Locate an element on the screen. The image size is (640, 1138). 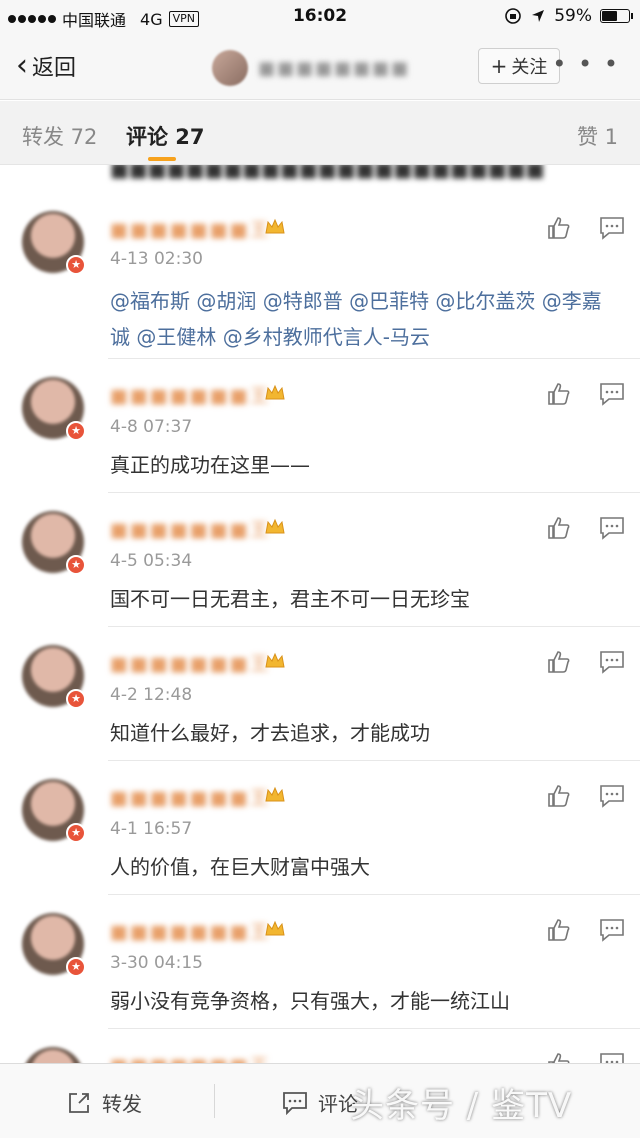
watermark: 头条号 / 鉴TV is located at coordinates (461, 1106).